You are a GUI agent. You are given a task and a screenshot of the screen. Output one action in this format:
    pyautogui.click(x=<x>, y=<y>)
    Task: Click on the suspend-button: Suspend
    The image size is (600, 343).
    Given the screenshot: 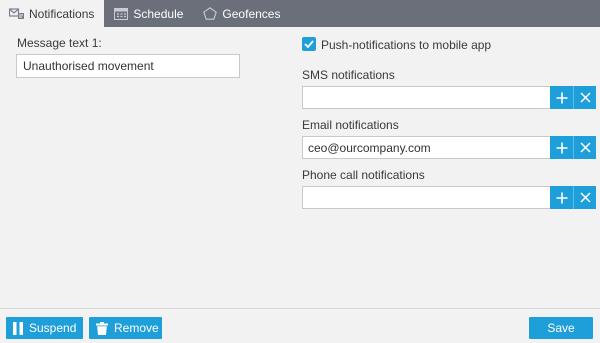 What is the action you would take?
    pyautogui.click(x=44, y=328)
    